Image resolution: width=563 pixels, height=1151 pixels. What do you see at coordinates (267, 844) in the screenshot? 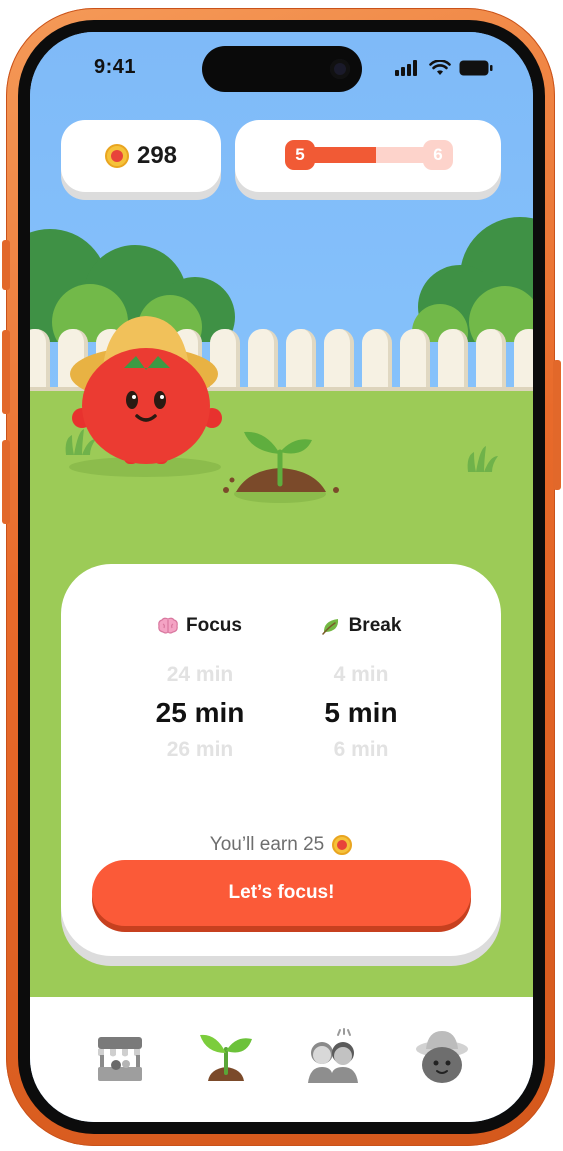
I see `earn-label: You’ll earn 25` at bounding box center [267, 844].